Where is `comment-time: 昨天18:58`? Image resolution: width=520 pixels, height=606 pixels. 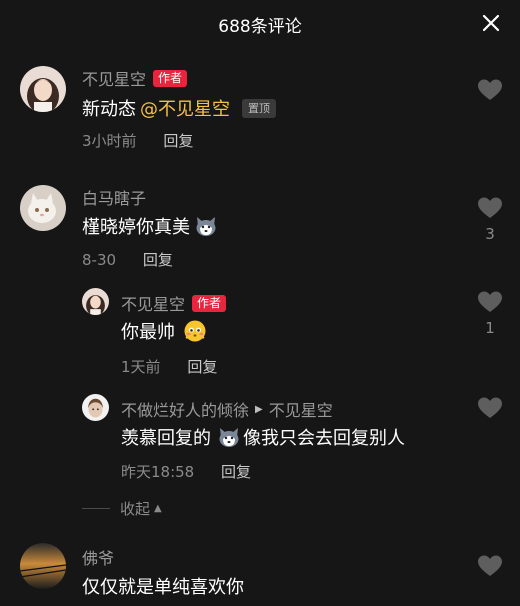 comment-time: 昨天18:58 is located at coordinates (158, 472).